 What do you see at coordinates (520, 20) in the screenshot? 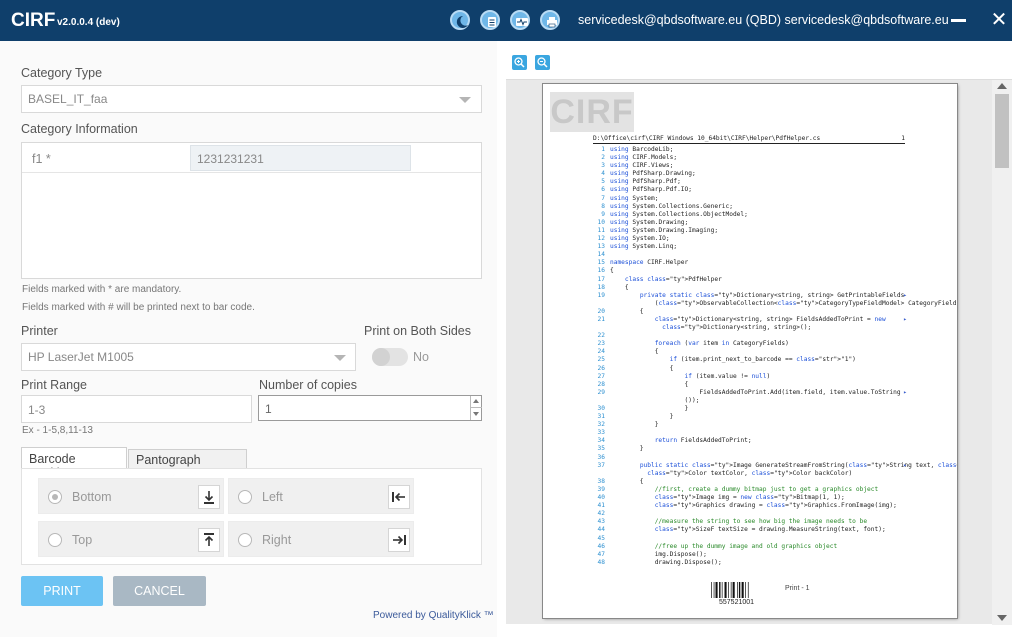
I see `activity-monitor-icon` at bounding box center [520, 20].